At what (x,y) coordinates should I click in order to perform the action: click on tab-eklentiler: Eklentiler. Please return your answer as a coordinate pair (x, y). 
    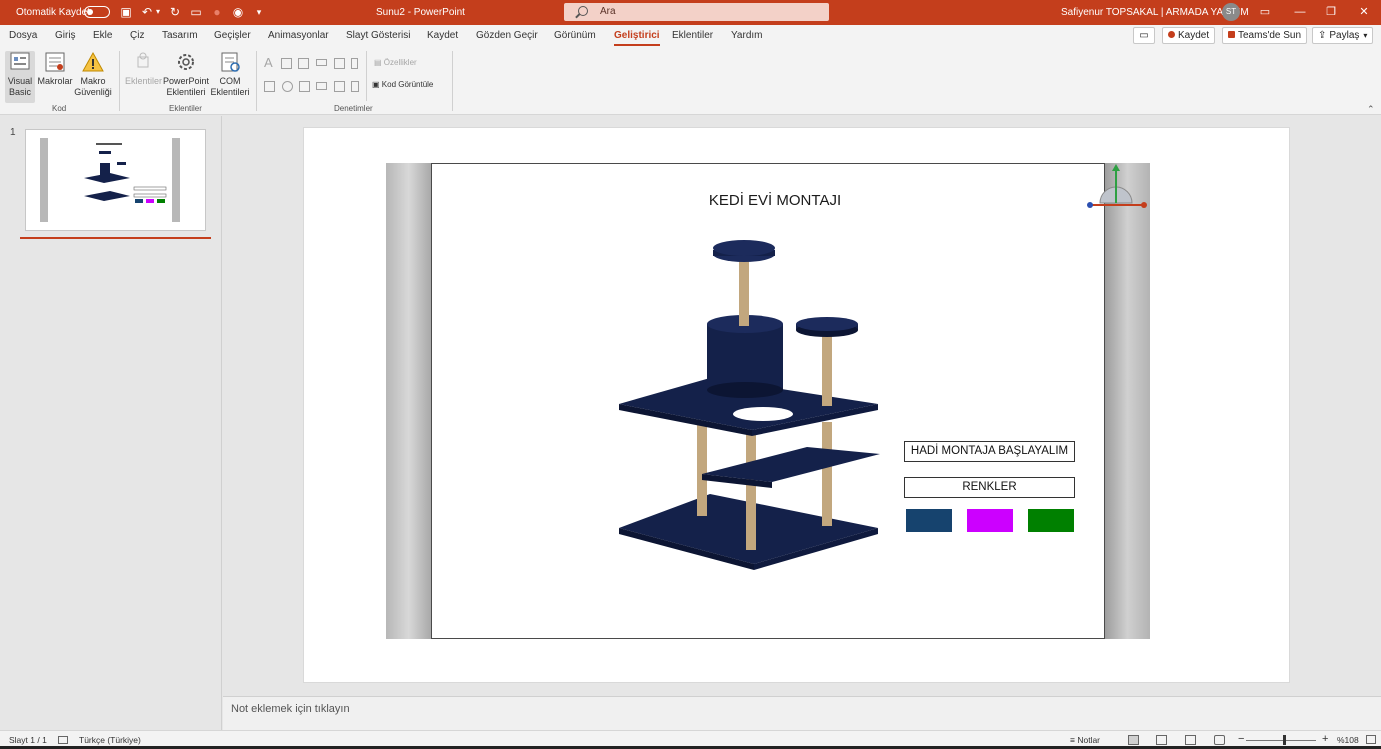
    Looking at the image, I should click on (692, 35).